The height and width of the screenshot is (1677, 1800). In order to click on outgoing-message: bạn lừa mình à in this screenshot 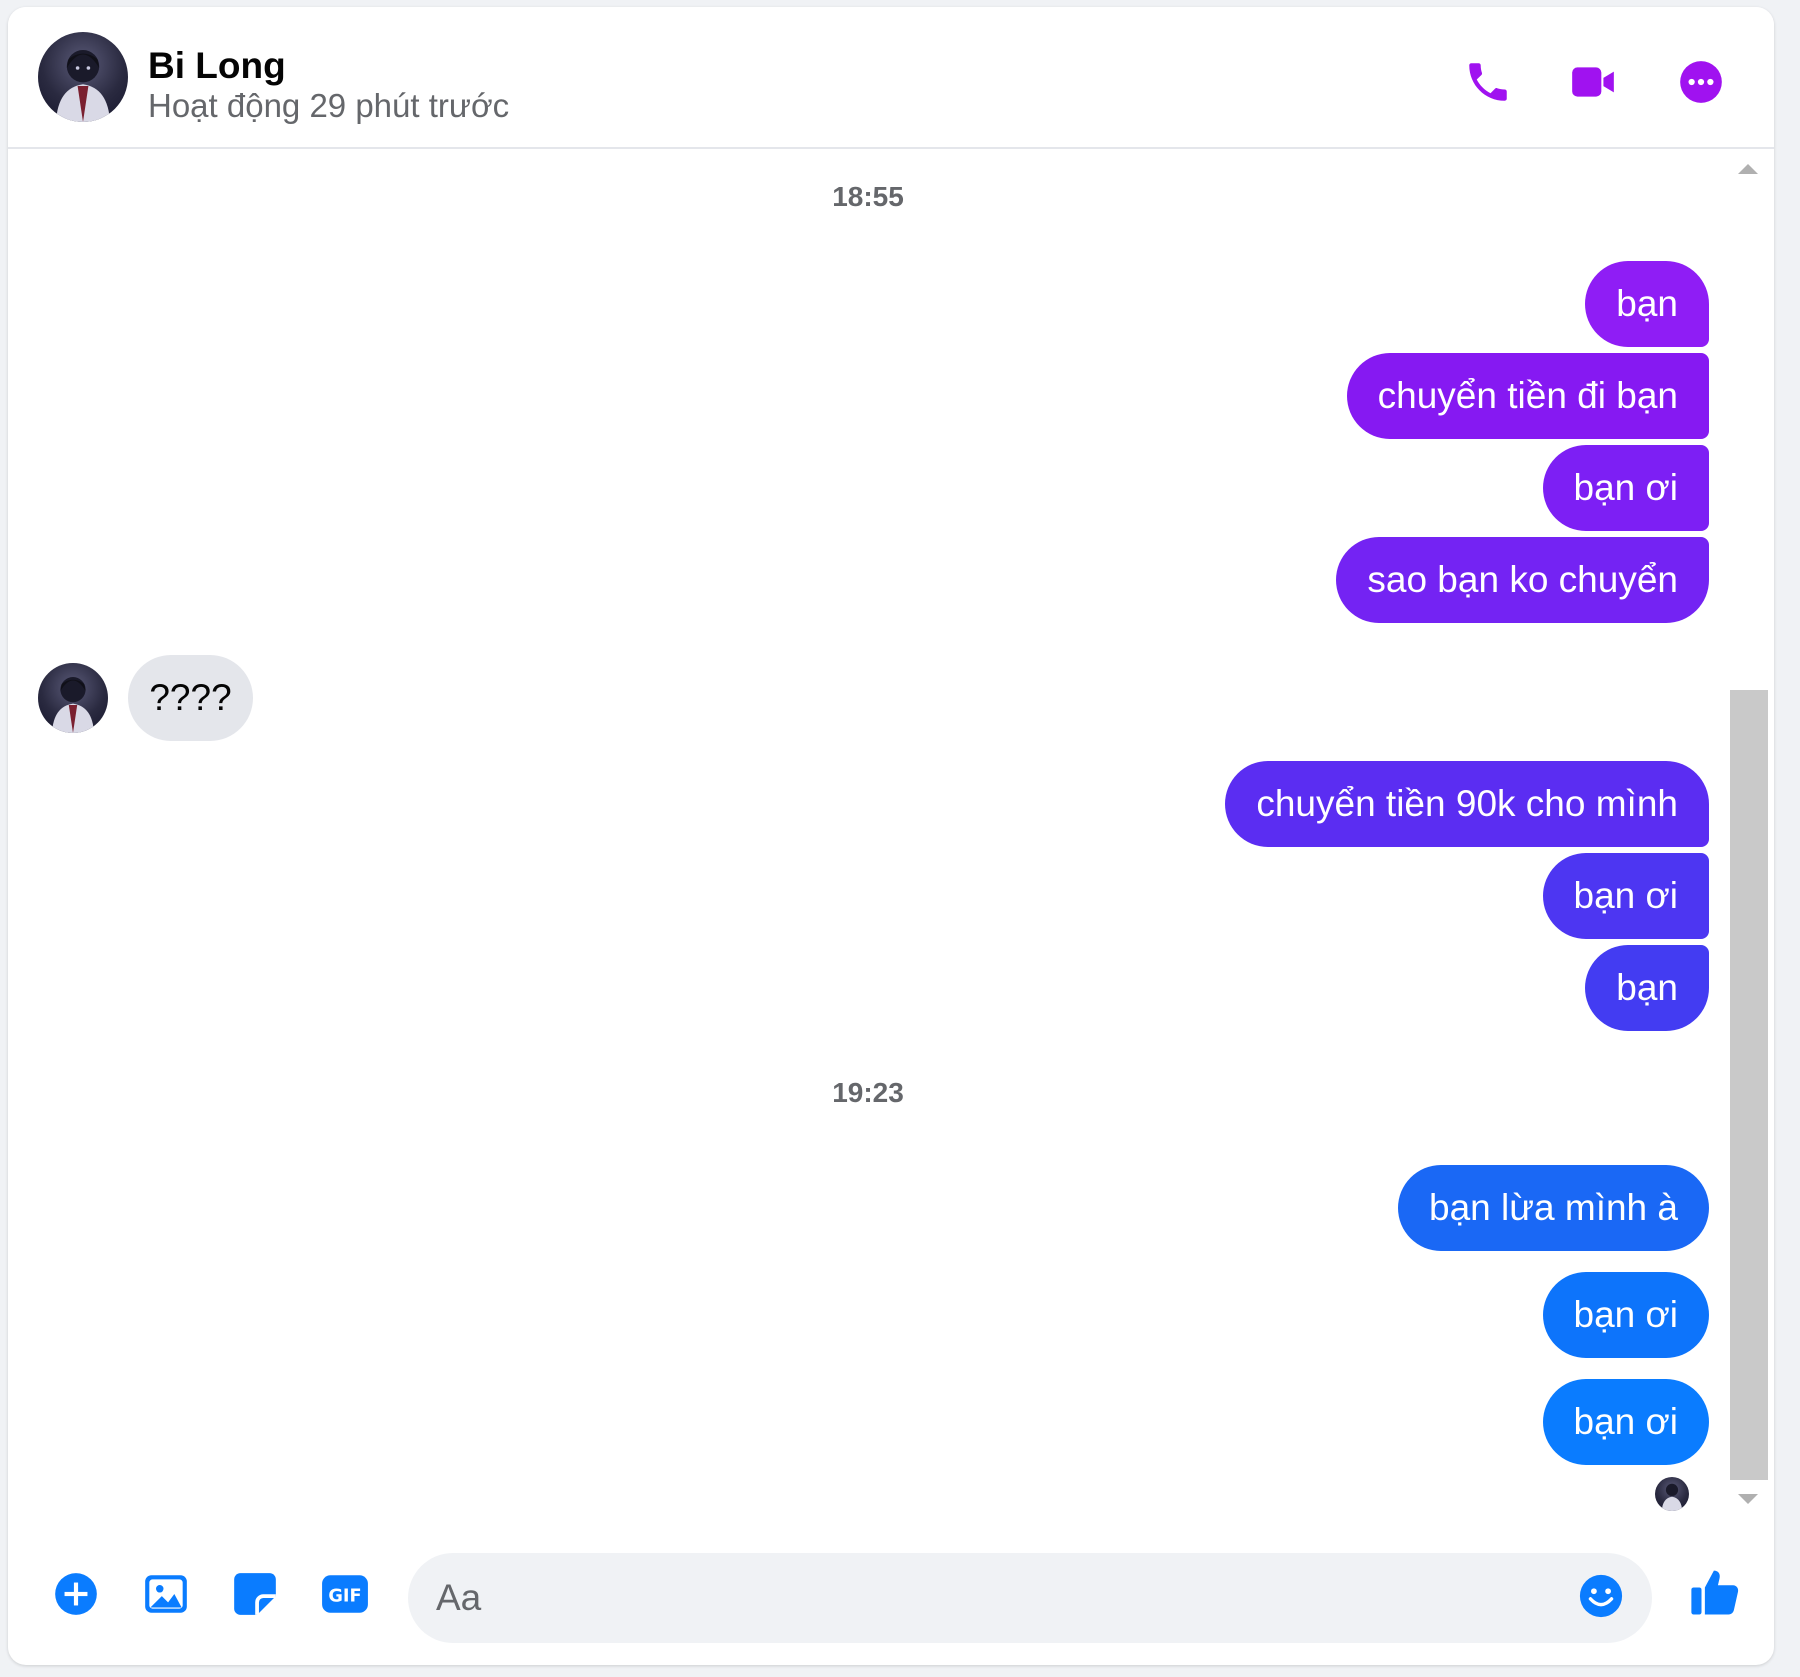, I will do `click(1553, 1208)`.